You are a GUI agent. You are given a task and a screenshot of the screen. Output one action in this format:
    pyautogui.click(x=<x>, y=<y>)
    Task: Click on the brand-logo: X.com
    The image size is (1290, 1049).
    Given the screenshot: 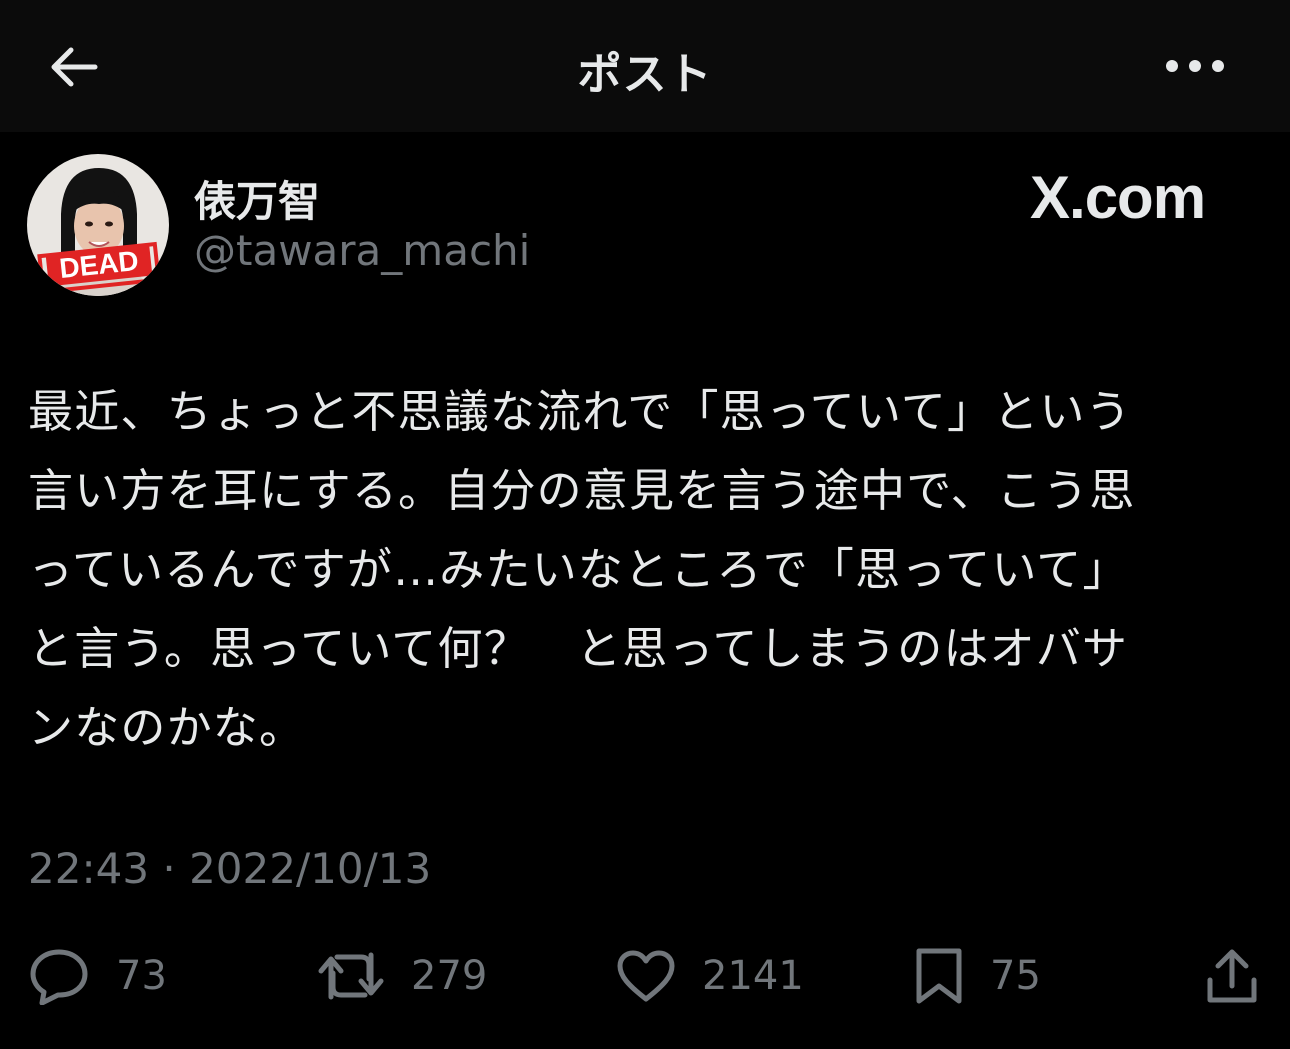 What is the action you would take?
    pyautogui.click(x=1118, y=197)
    